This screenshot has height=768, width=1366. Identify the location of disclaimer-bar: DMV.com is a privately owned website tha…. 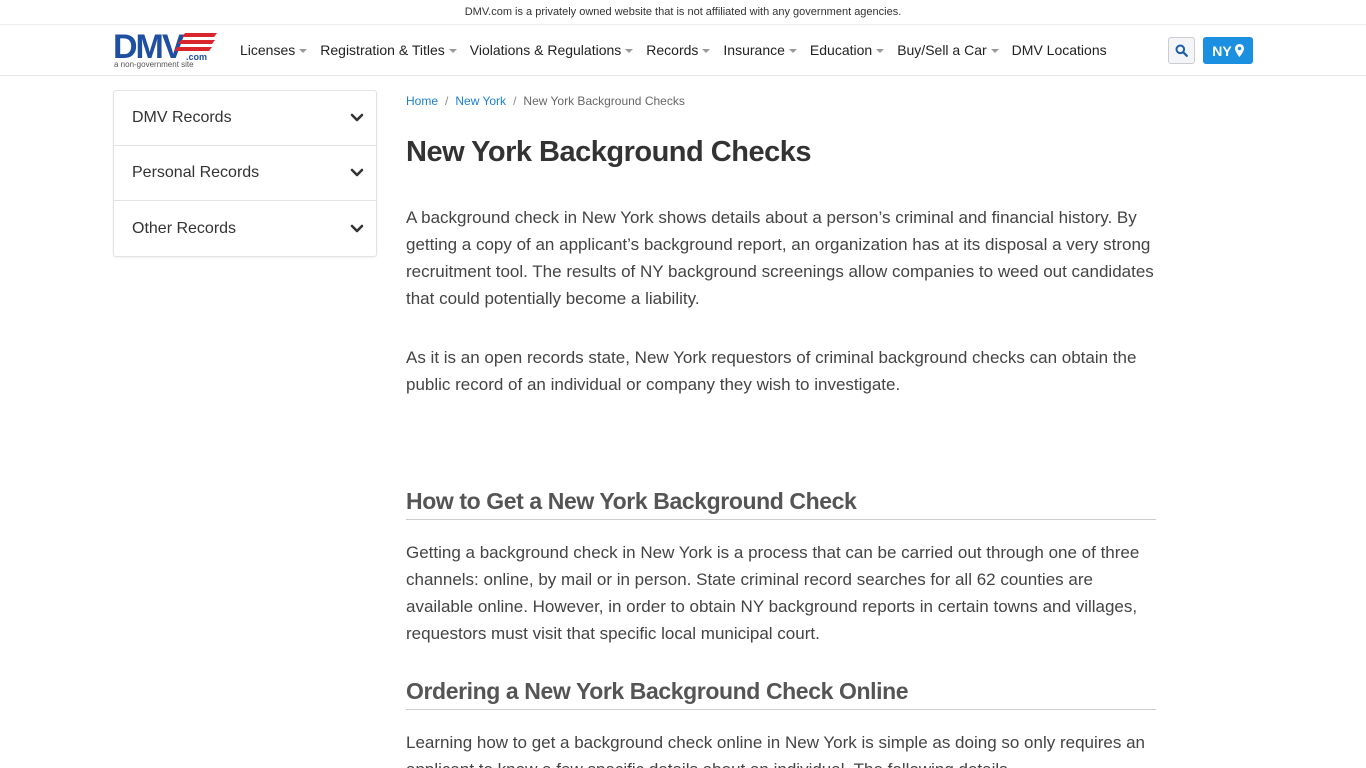
(683, 12).